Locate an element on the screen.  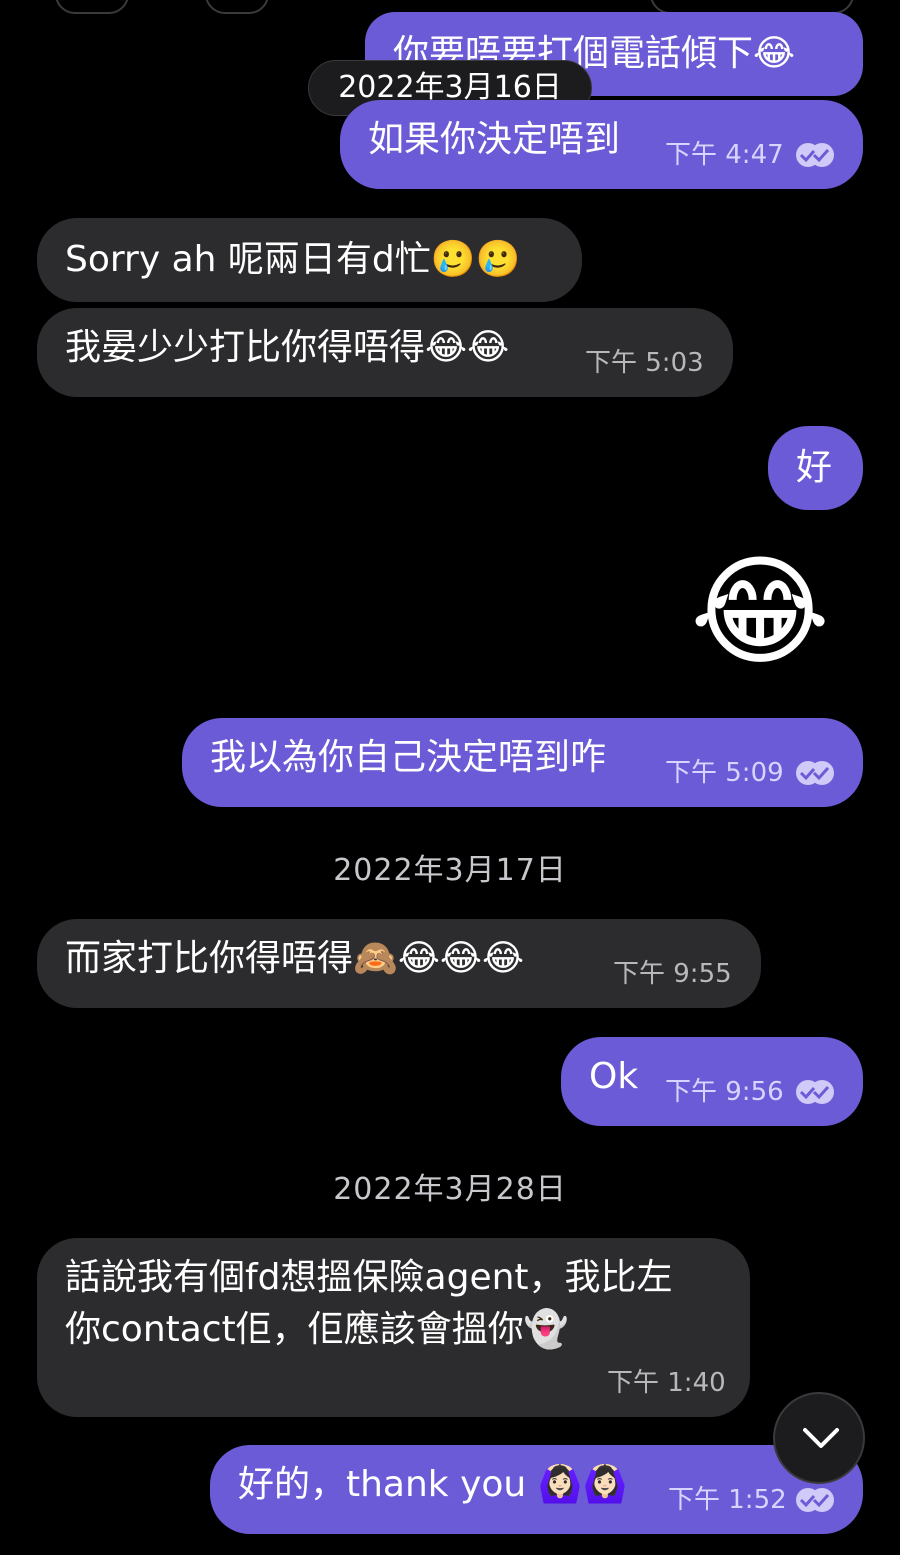
message-timestamp: 下午 9:56 is located at coordinates (724, 1092).